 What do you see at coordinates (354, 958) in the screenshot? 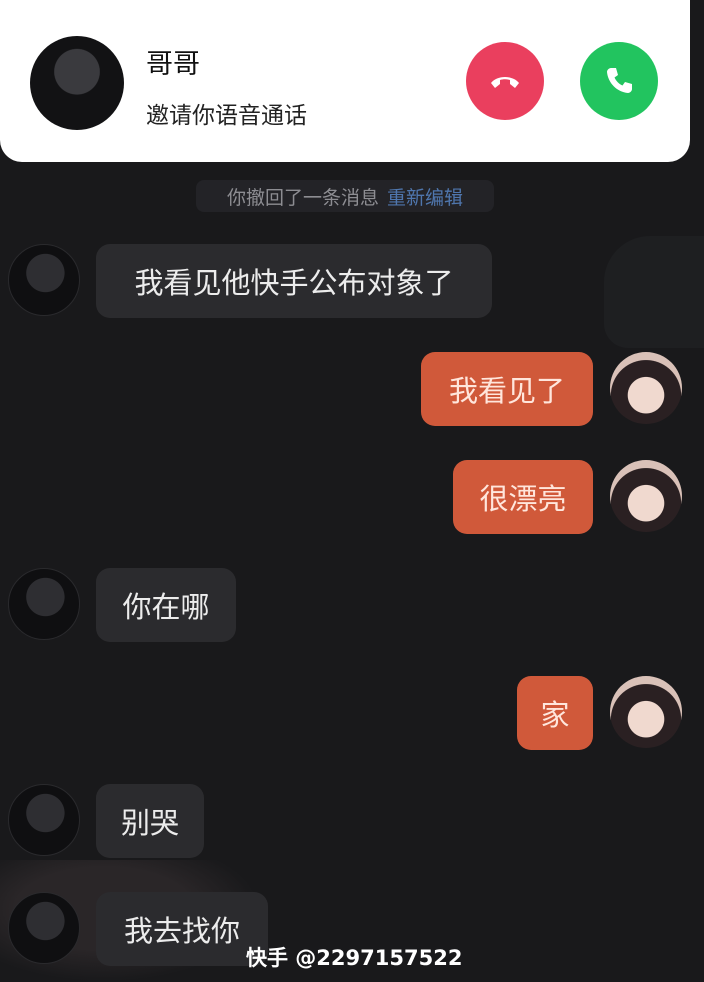
I see `watermark: 快手 @2297157522` at bounding box center [354, 958].